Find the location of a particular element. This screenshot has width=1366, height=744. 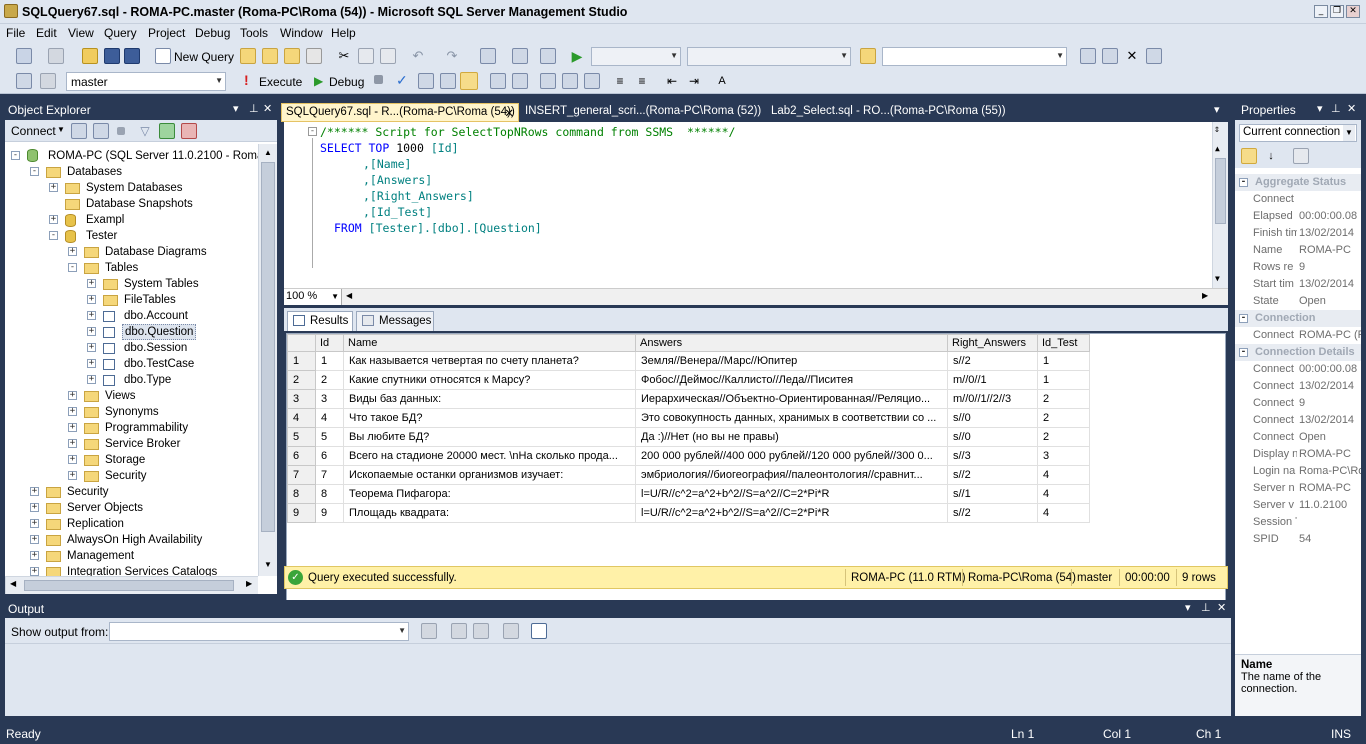

tree-node: + System Databases is located at coordinates (131, 188).